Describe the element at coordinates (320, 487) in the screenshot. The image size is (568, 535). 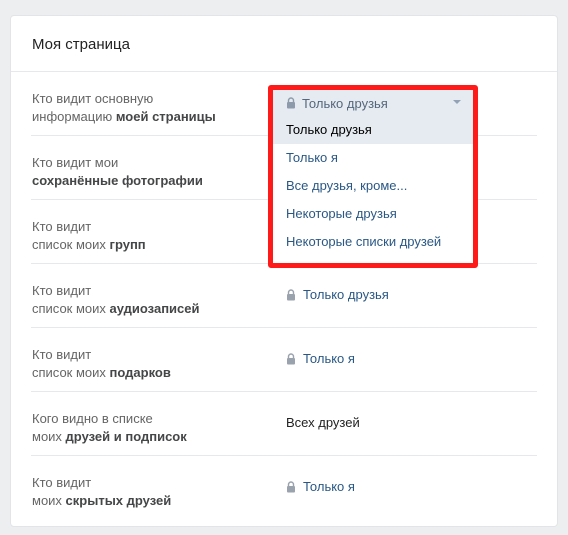
I see `privacy-value-hidden-friends: Только я` at that location.